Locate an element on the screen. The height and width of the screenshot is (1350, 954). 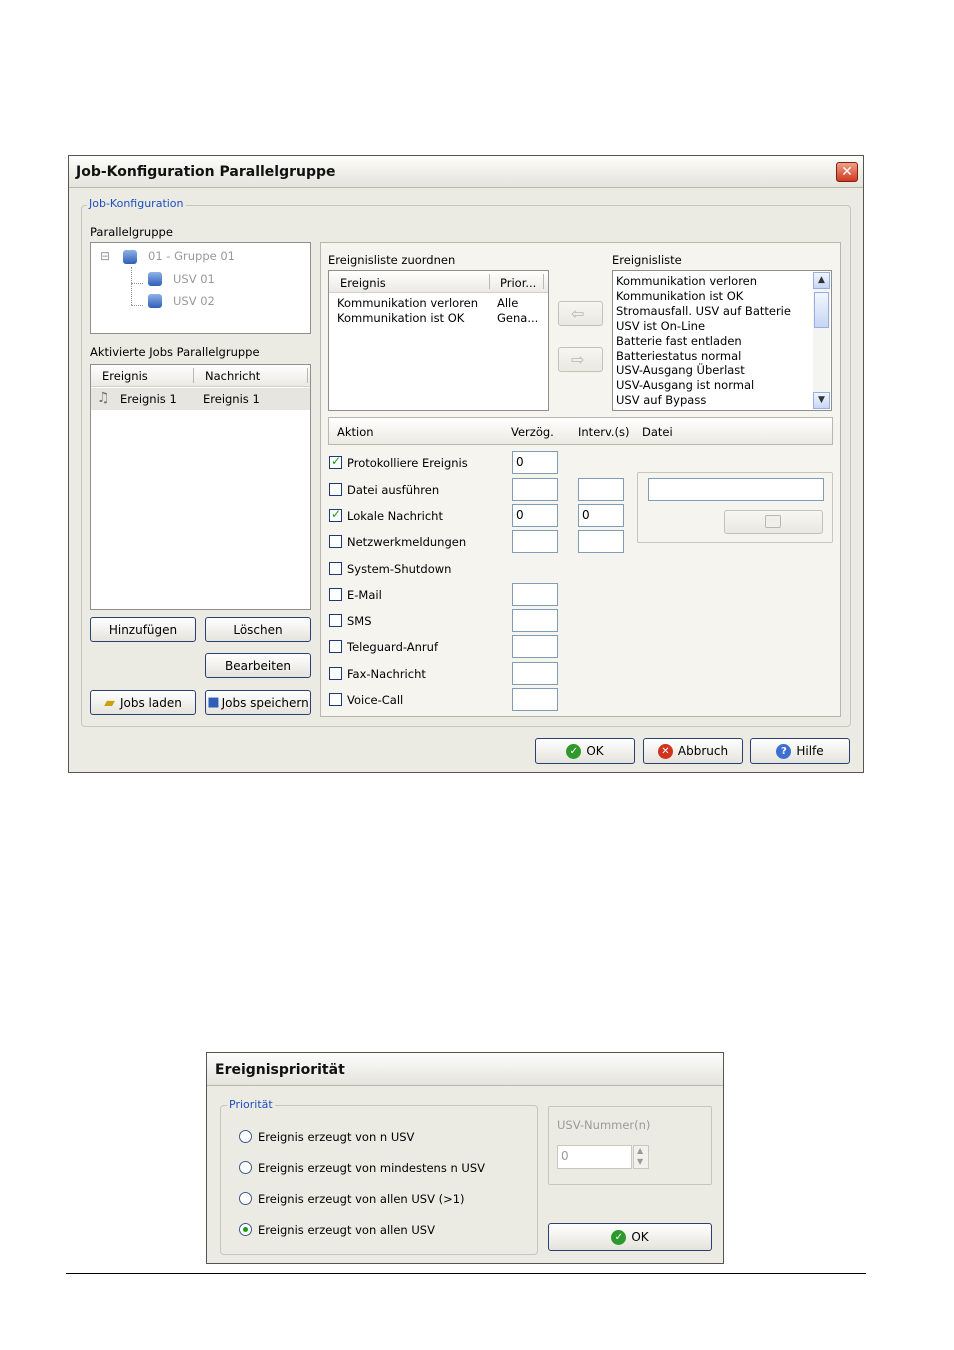
bearbeiten-label: Bearbeiten is located at coordinates (258, 665).